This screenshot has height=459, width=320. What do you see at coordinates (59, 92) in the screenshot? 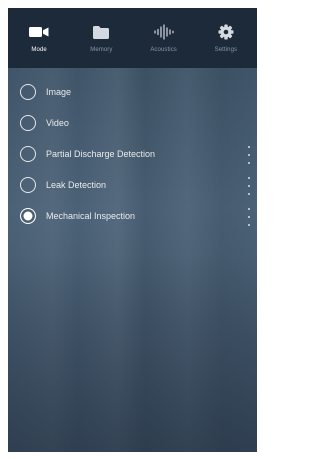
I see `mode-option-label: Image` at bounding box center [59, 92].